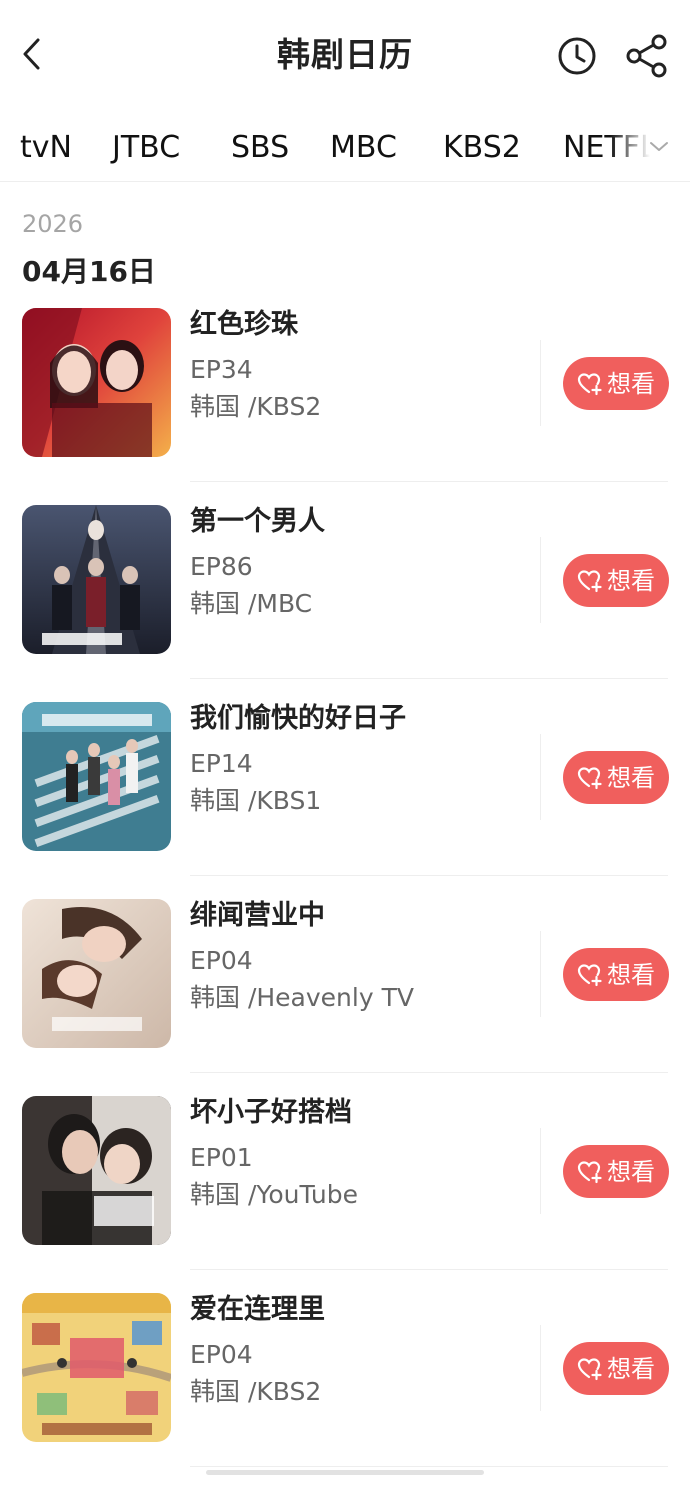 The width and height of the screenshot is (690, 1490). What do you see at coordinates (146, 148) in the screenshot?
I see `tab-jtbc: JTBC` at bounding box center [146, 148].